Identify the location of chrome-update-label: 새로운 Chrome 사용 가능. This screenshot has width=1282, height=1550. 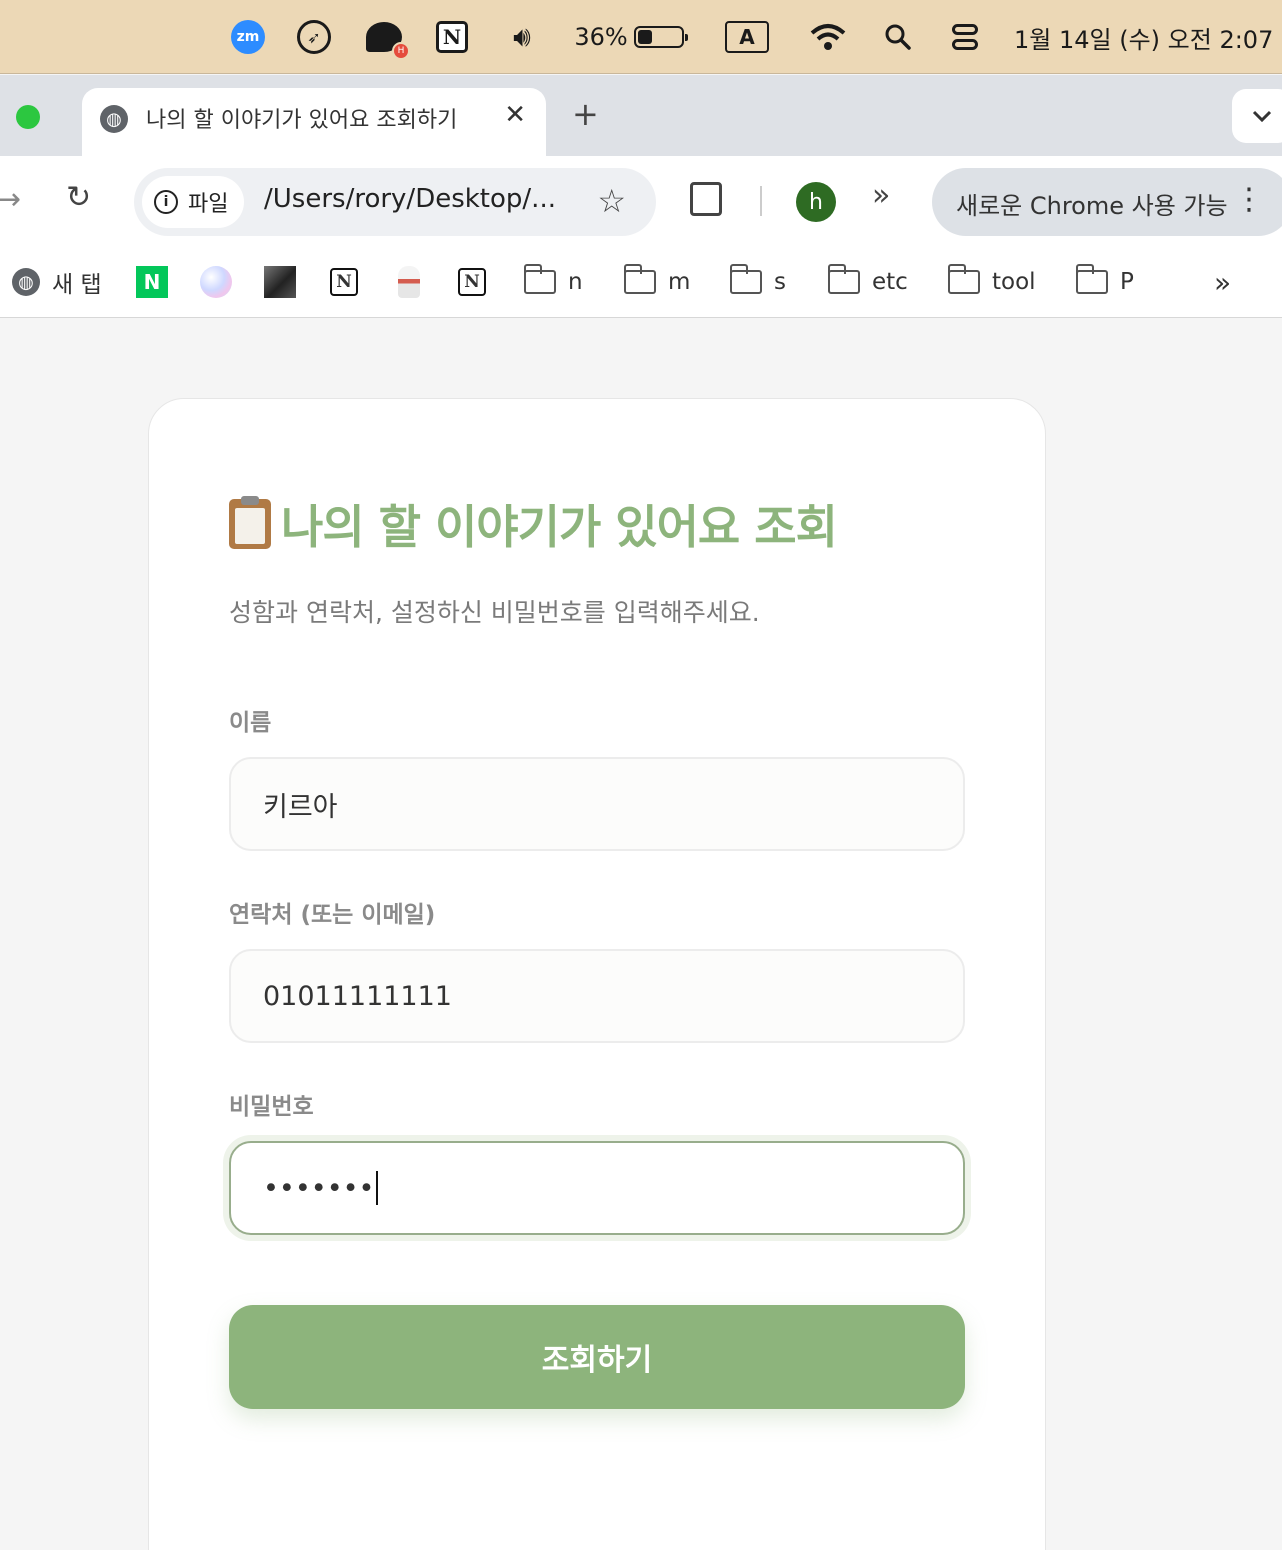
(1092, 206).